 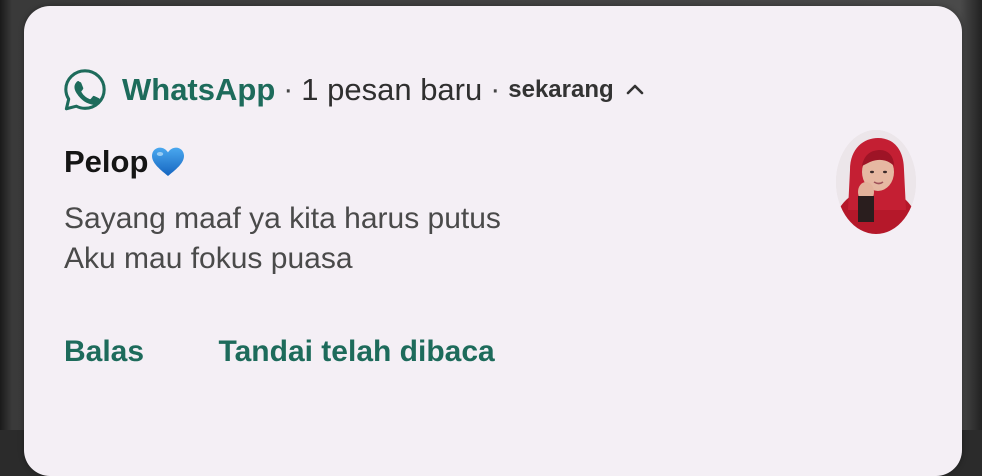 I want to click on blue-heart-icon, so click(x=168, y=161).